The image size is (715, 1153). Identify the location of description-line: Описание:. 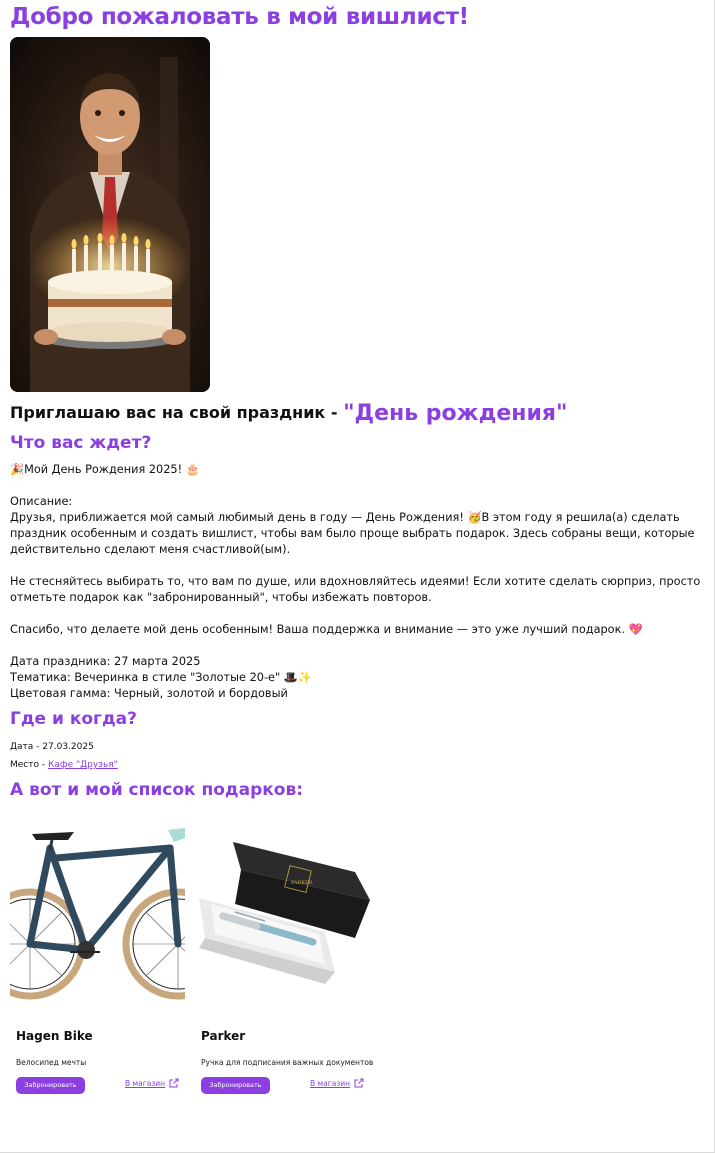
(41, 501).